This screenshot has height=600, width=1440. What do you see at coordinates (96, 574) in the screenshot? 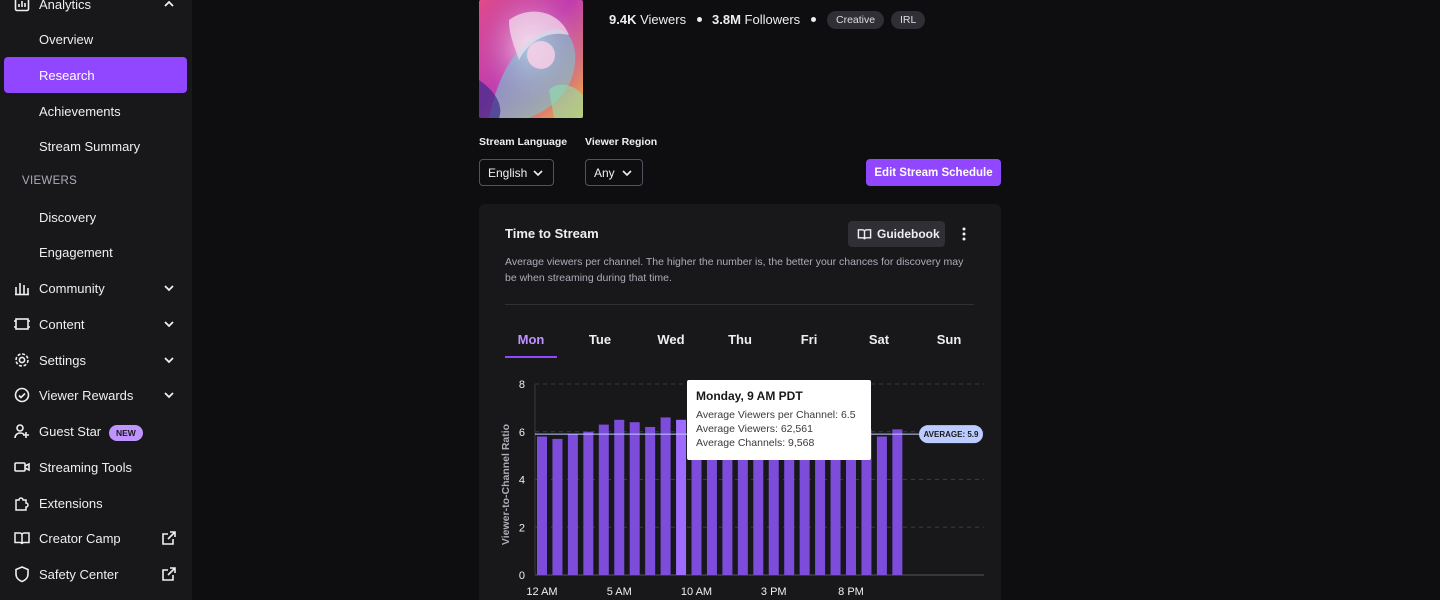
I see `sidebar-item-safety-center: Safety Center` at bounding box center [96, 574].